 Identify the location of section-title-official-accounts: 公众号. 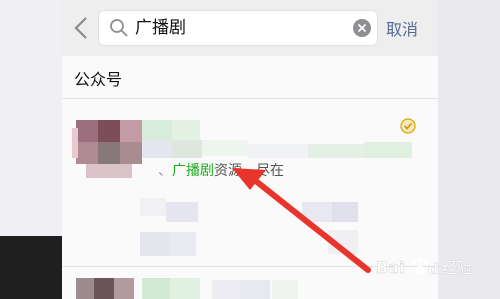
(98, 79).